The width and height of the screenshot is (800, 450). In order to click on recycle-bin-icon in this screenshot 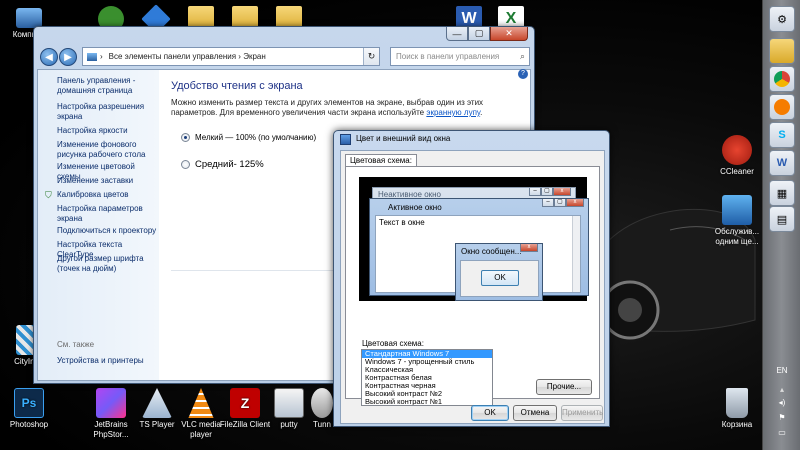, I will do `click(737, 403)`.